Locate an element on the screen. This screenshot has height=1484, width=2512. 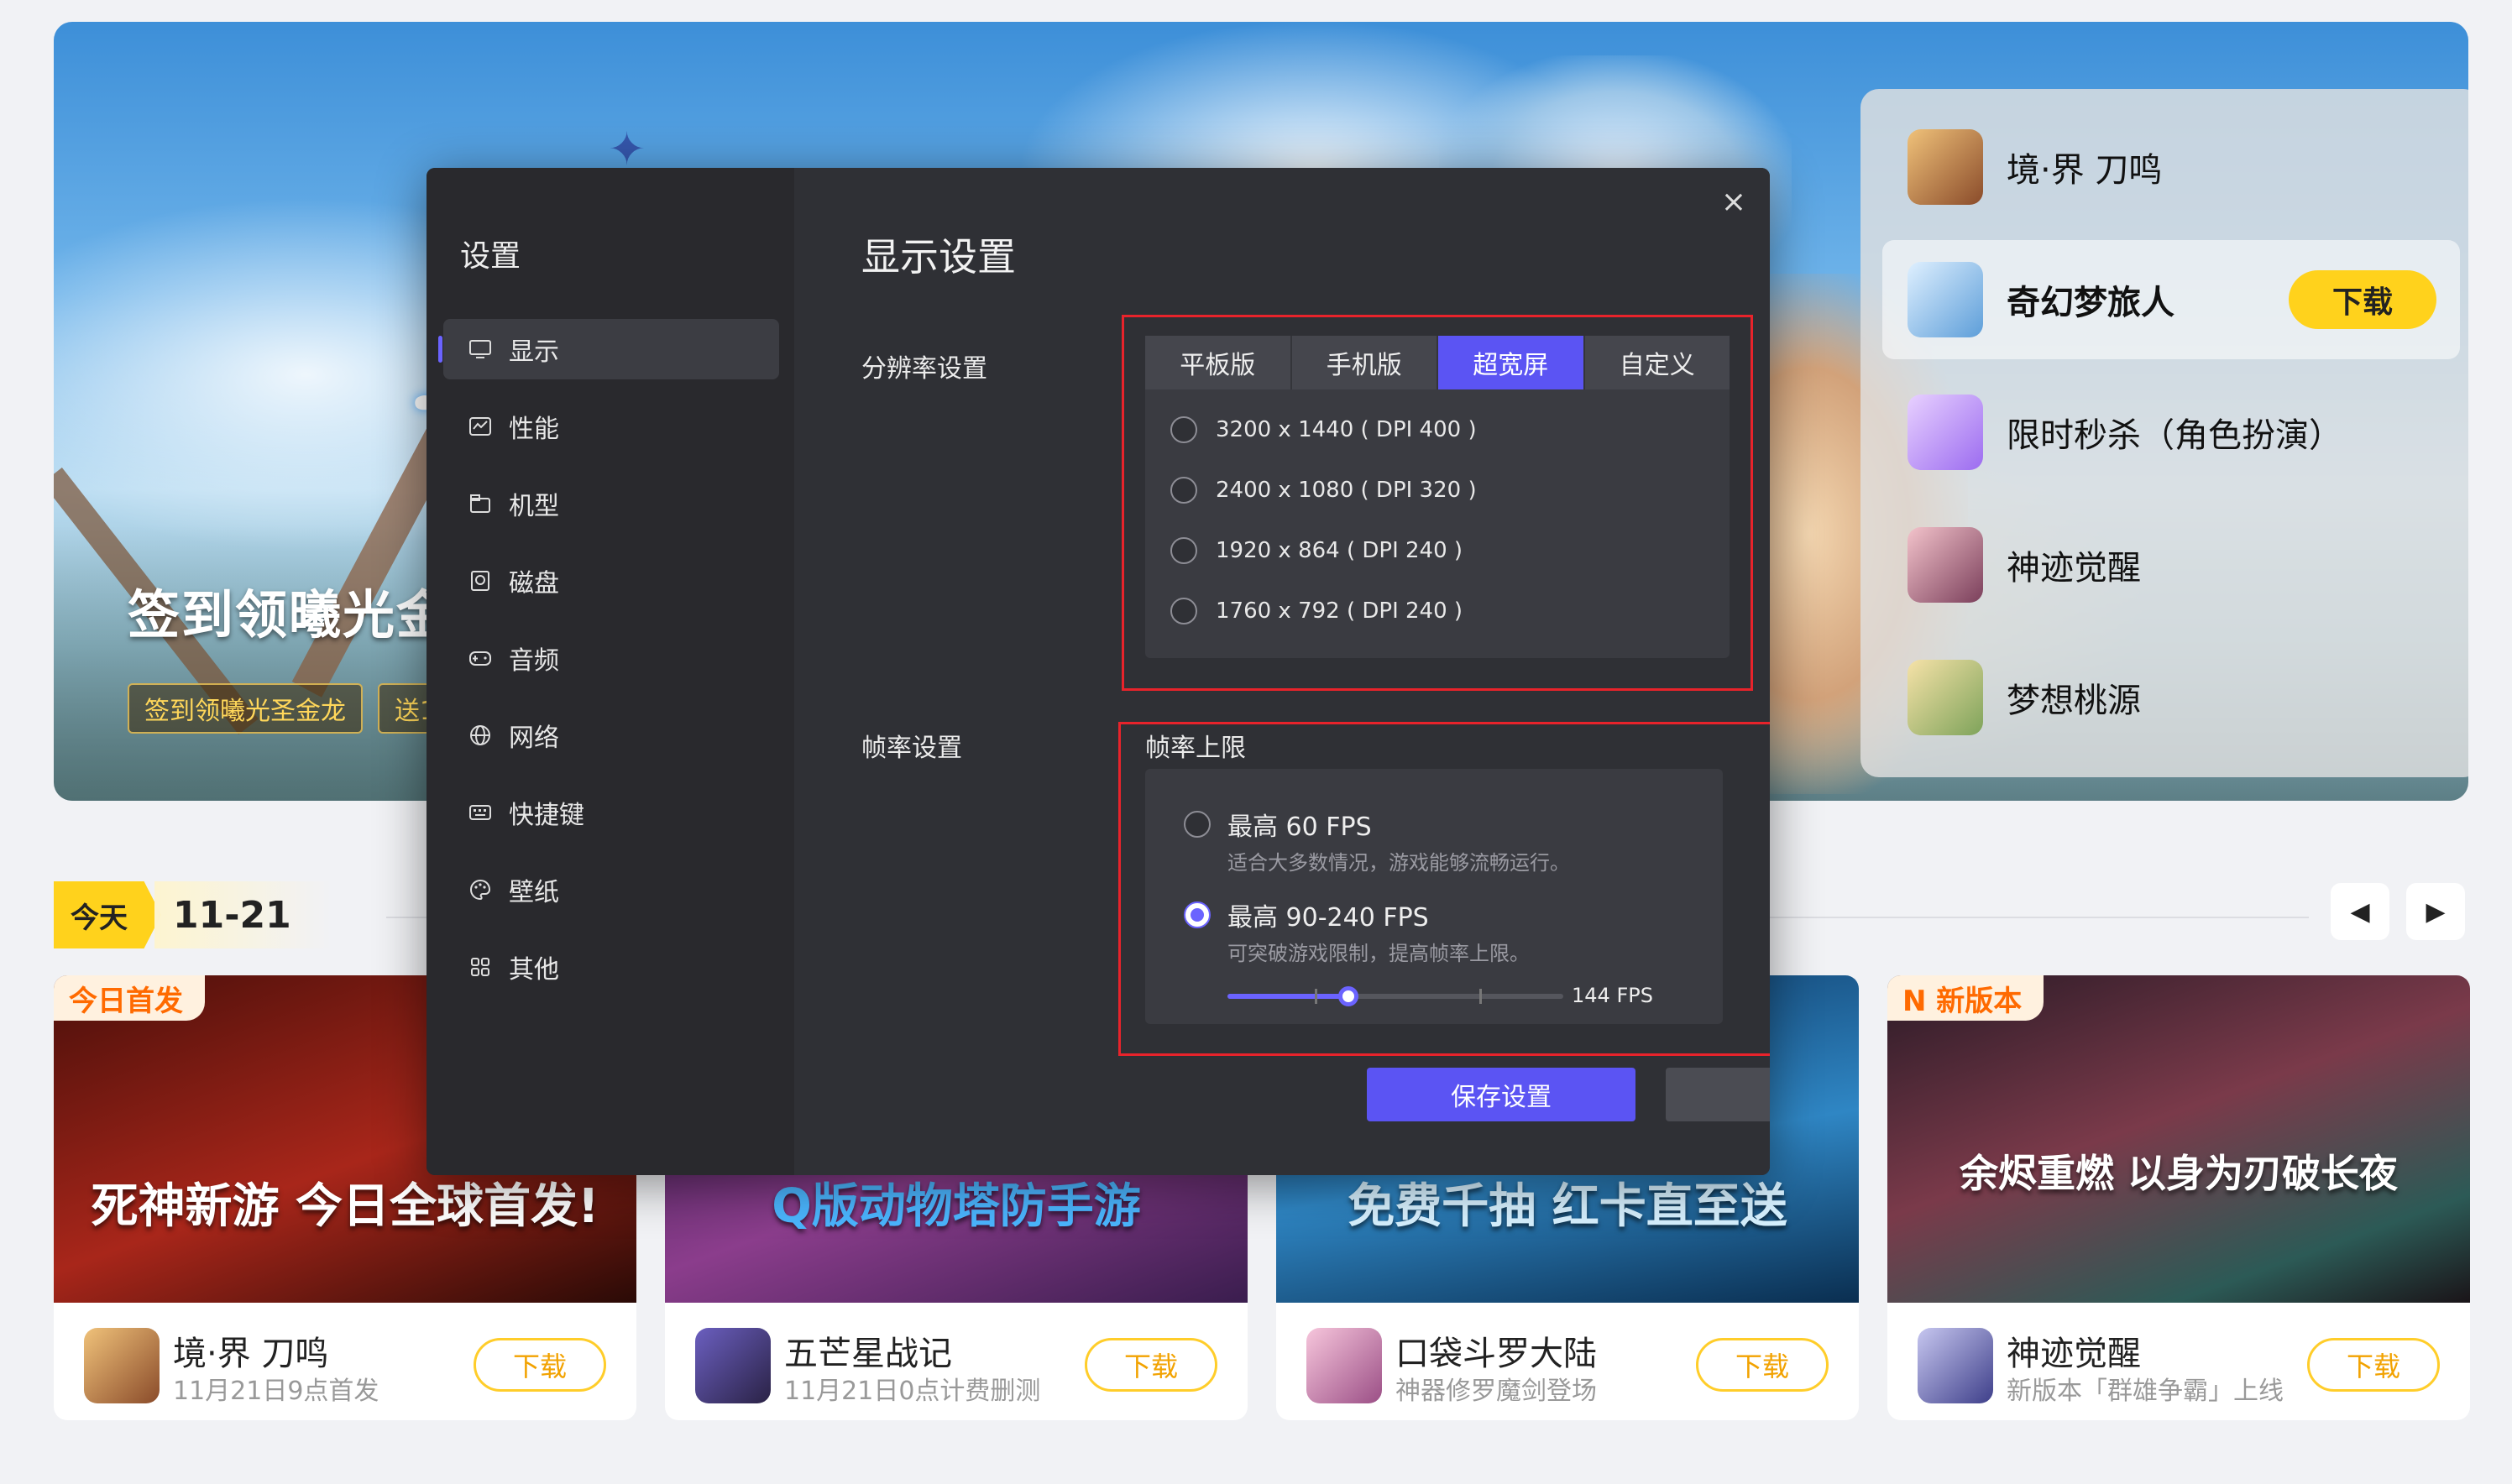
card-subtitle: 11月21日9点首发 is located at coordinates (276, 1391).